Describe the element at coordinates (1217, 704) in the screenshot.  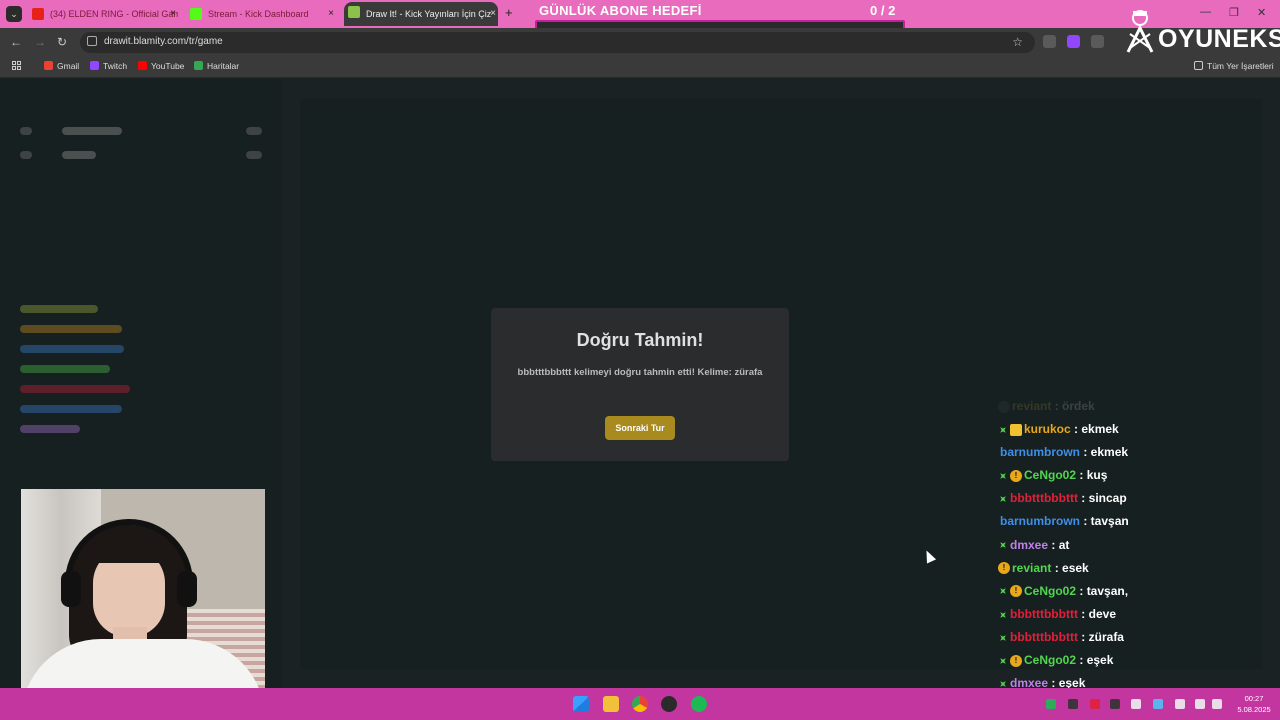
I see `volume-icon` at that location.